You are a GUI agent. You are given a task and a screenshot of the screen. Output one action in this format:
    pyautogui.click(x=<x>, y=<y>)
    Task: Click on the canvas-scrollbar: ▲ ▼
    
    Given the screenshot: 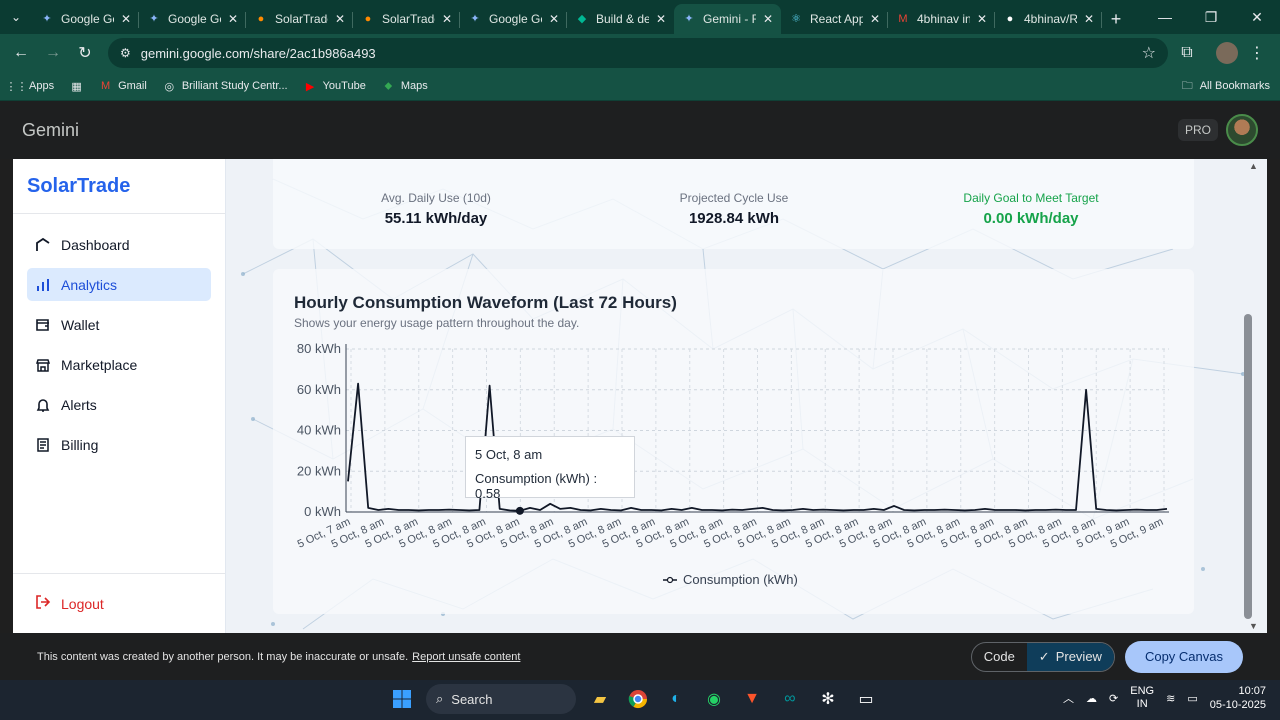 What is the action you would take?
    pyautogui.click(x=1255, y=396)
    